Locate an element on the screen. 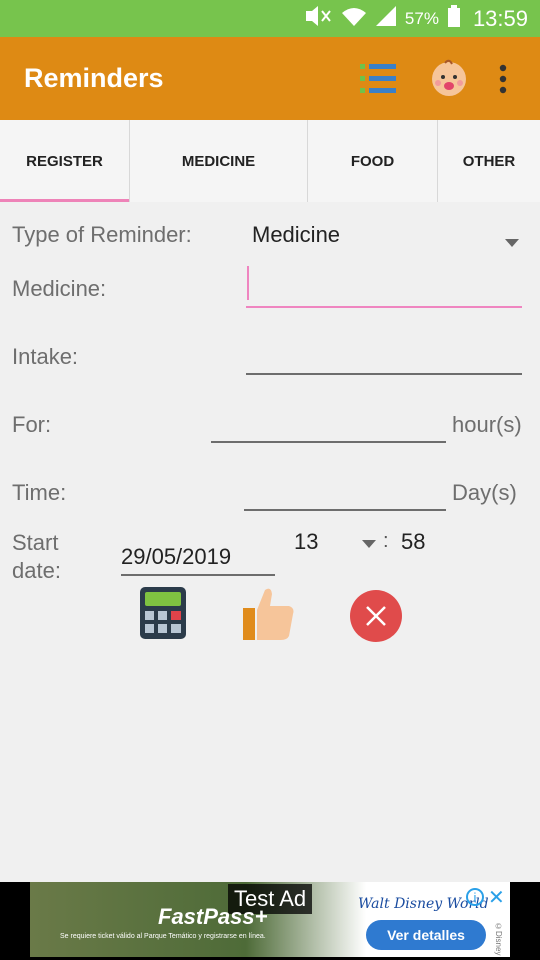  hour-value: 13 is located at coordinates (306, 541).